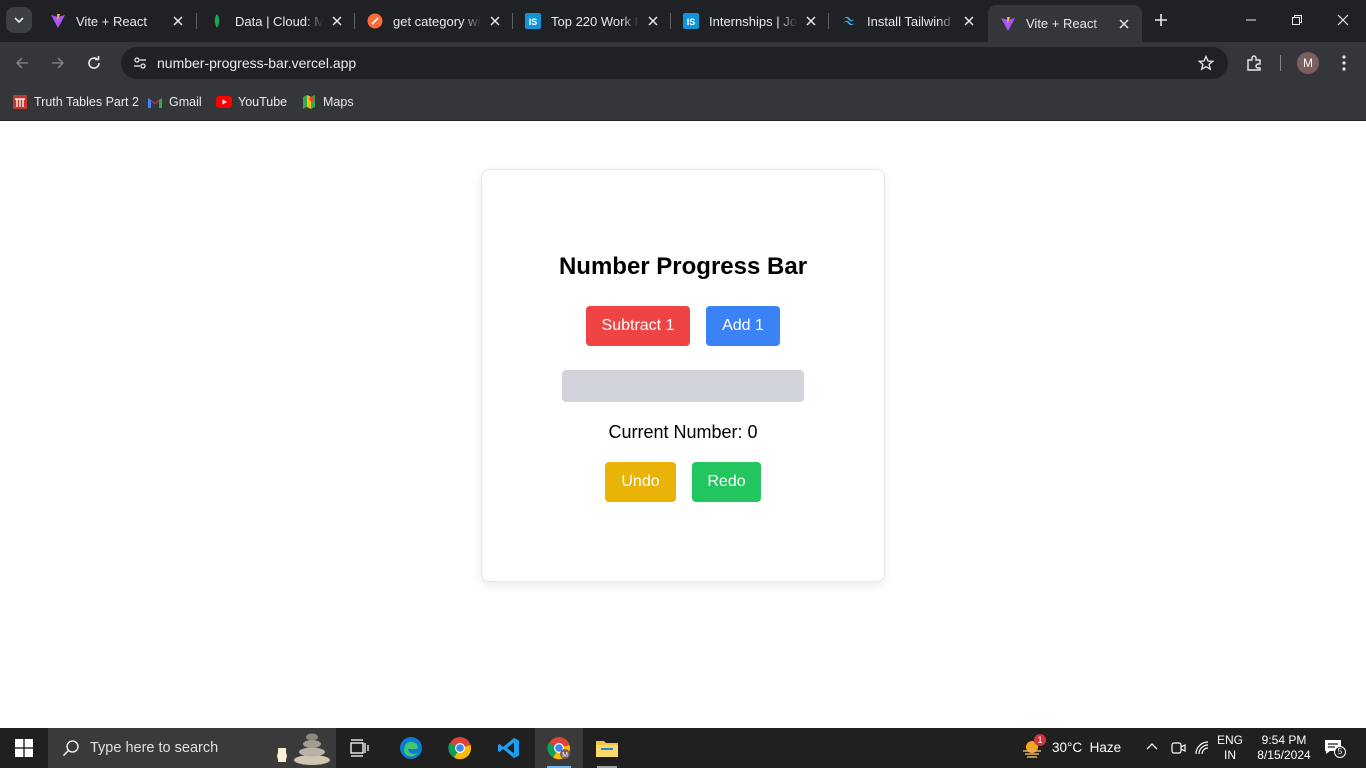 This screenshot has height=768, width=1366. I want to click on minimize-icon, so click(1251, 20).